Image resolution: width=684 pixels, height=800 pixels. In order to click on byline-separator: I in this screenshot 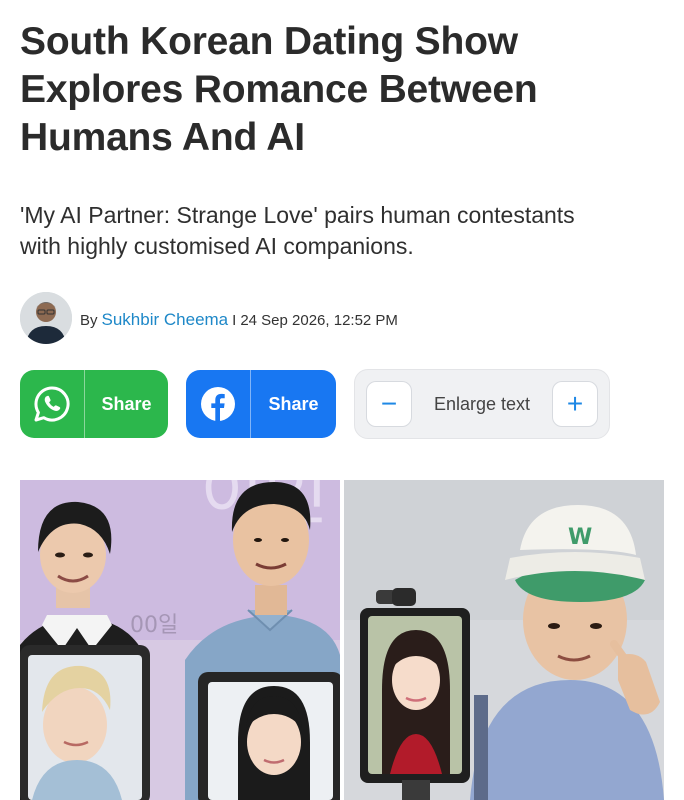, I will do `click(234, 320)`.